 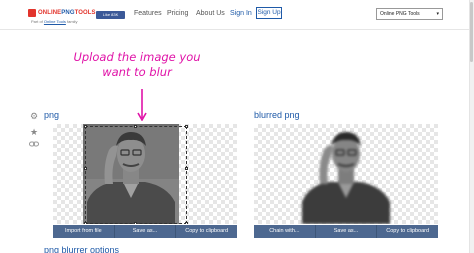 I want to click on link-icon, so click(x=34, y=145).